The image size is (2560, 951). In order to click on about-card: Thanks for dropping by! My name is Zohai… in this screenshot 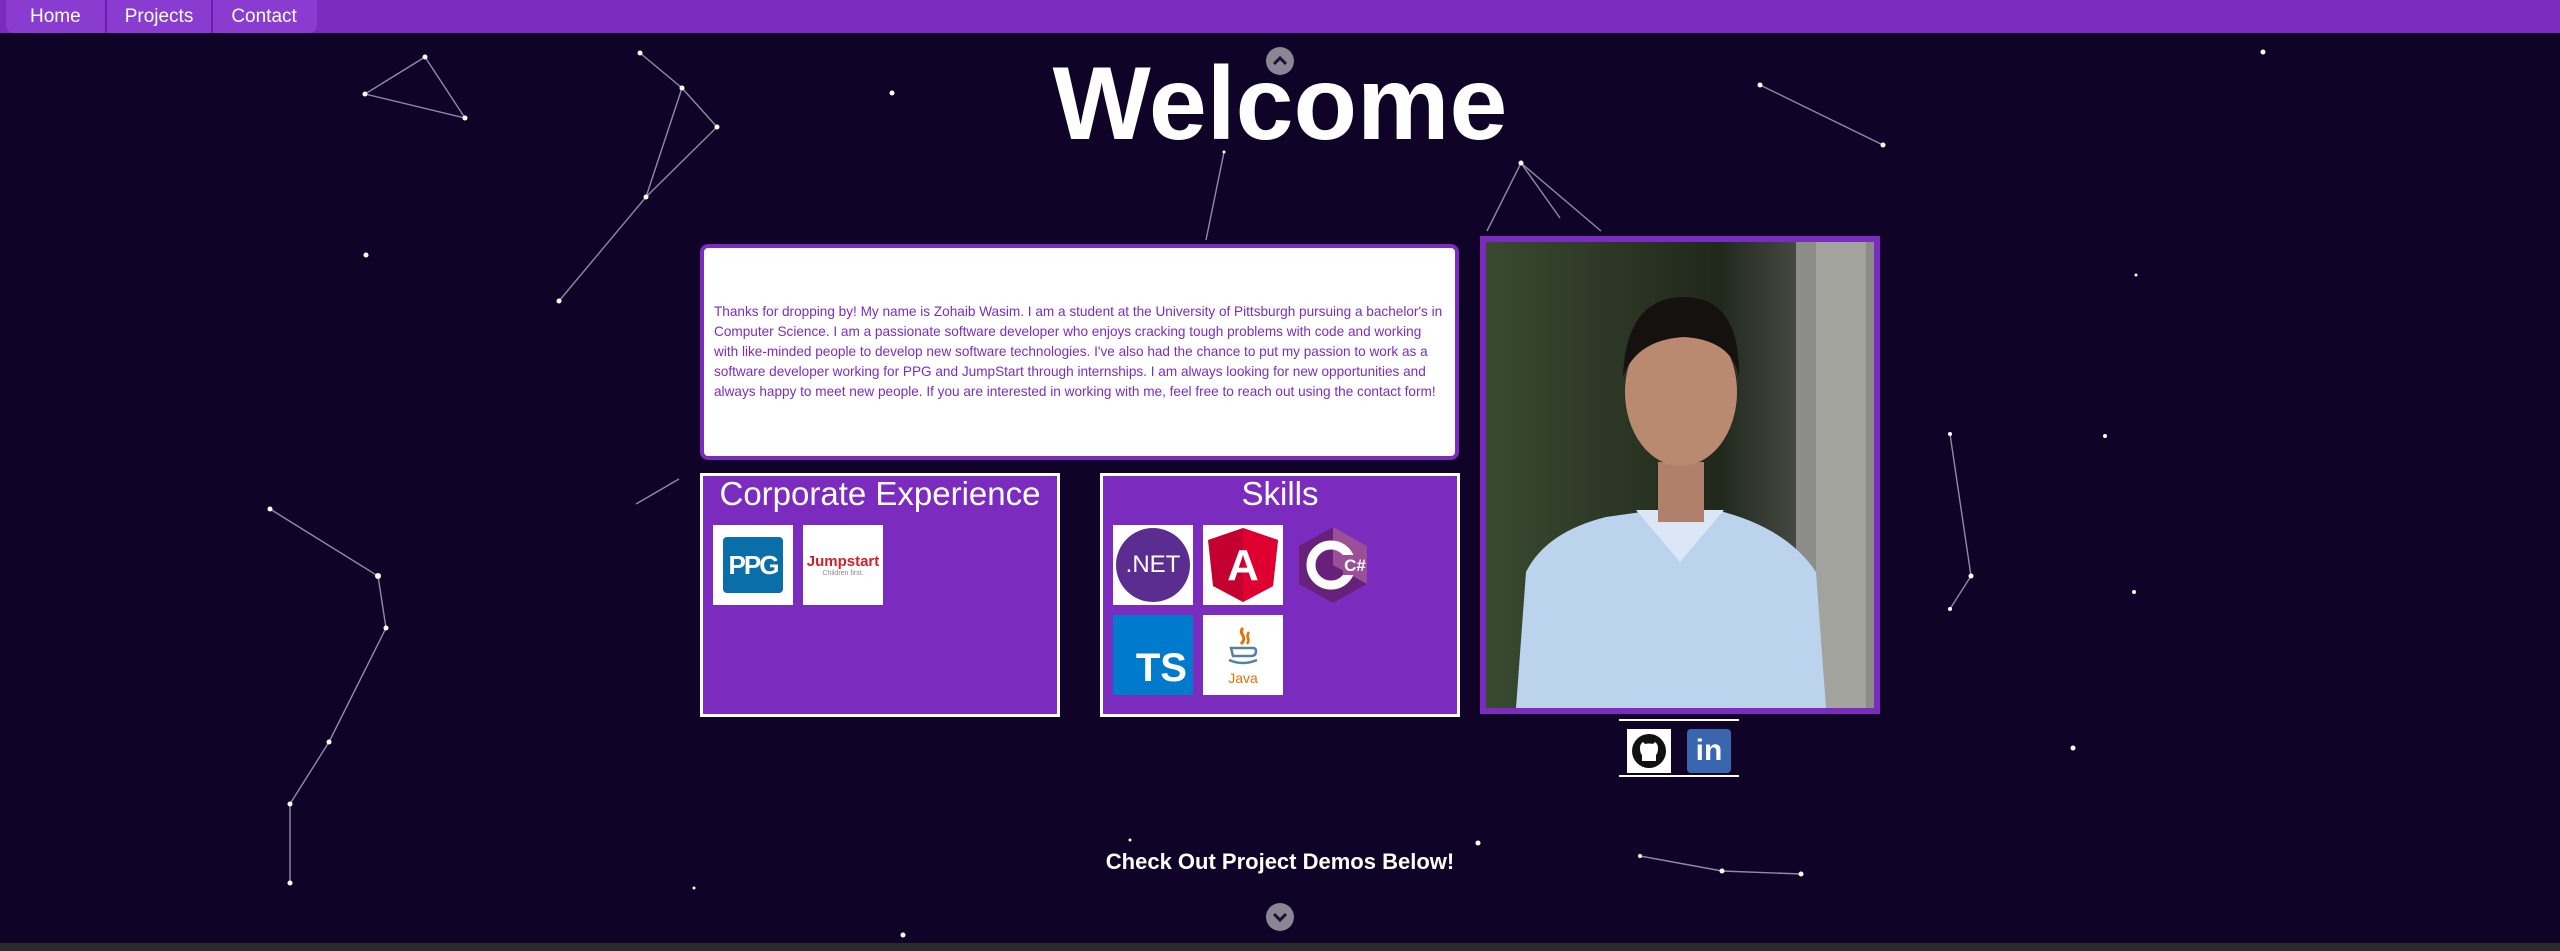, I will do `click(1079, 352)`.